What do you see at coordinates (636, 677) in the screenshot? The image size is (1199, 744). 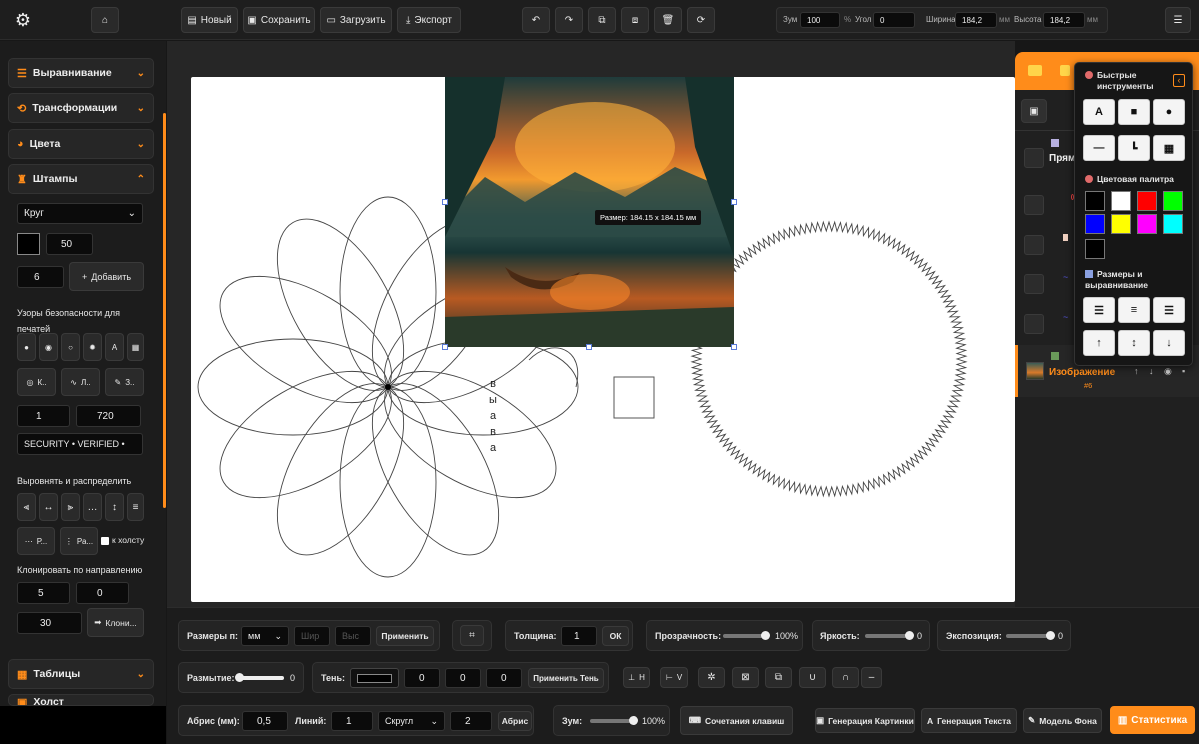 I see `center-h-button: ⊥ H` at bounding box center [636, 677].